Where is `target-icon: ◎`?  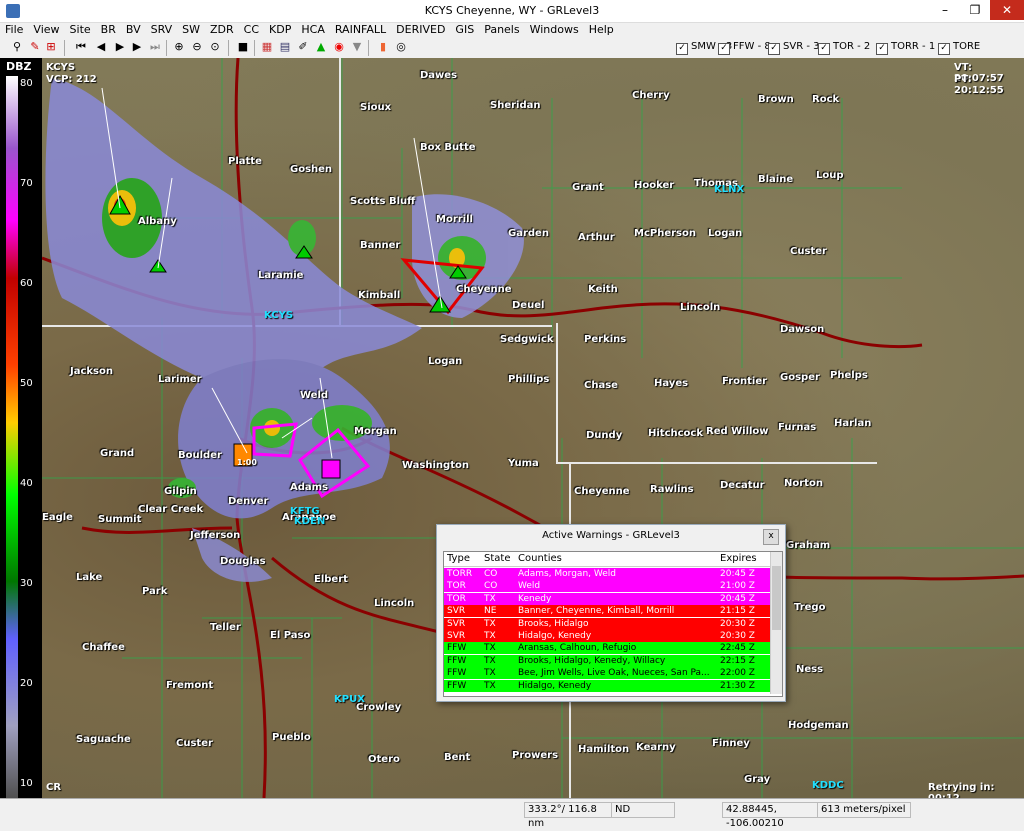
target-icon: ◎ is located at coordinates (401, 47).